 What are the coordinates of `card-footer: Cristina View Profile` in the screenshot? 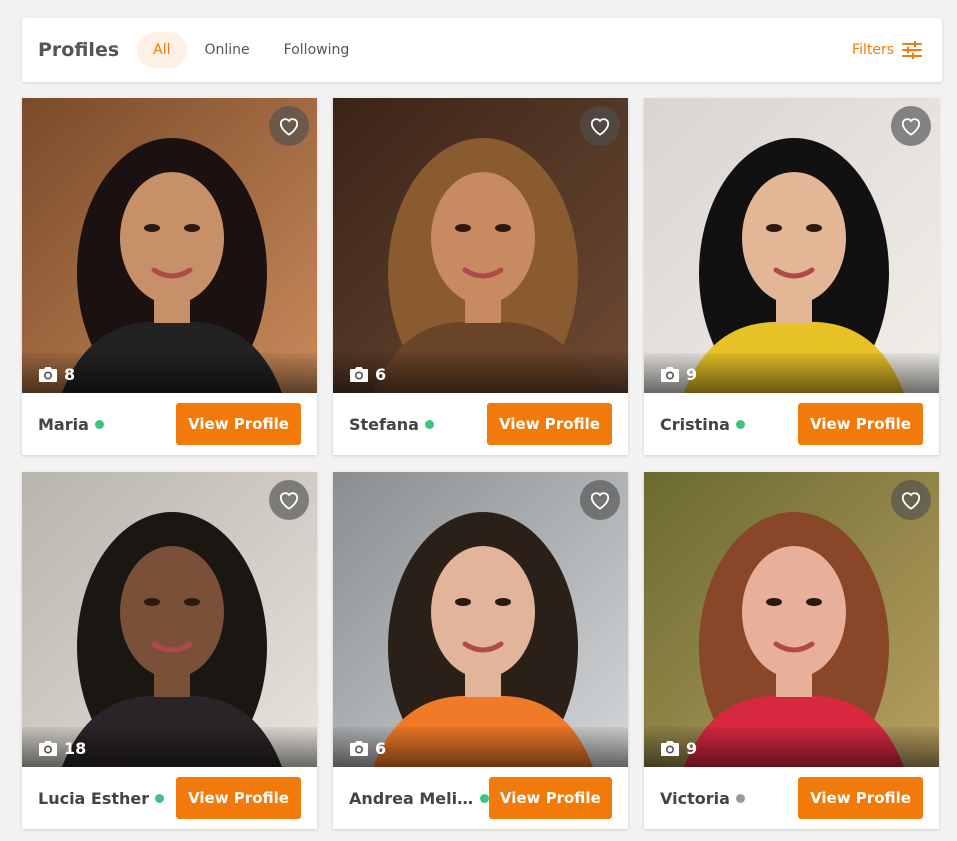 It's located at (791, 424).